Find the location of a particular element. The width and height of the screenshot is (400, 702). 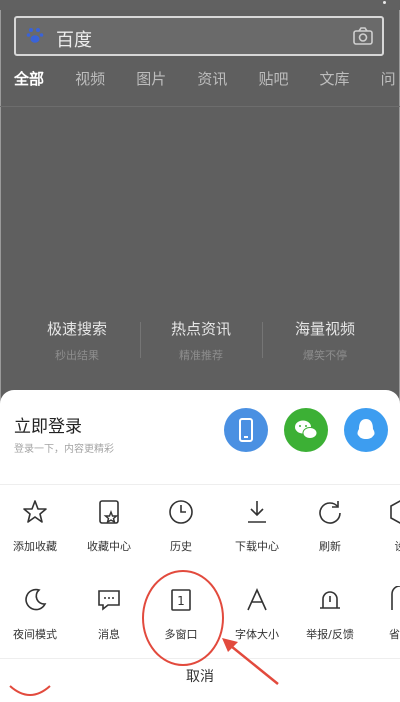

feature-subtitle: 秒出结果 is located at coordinates (77, 355).